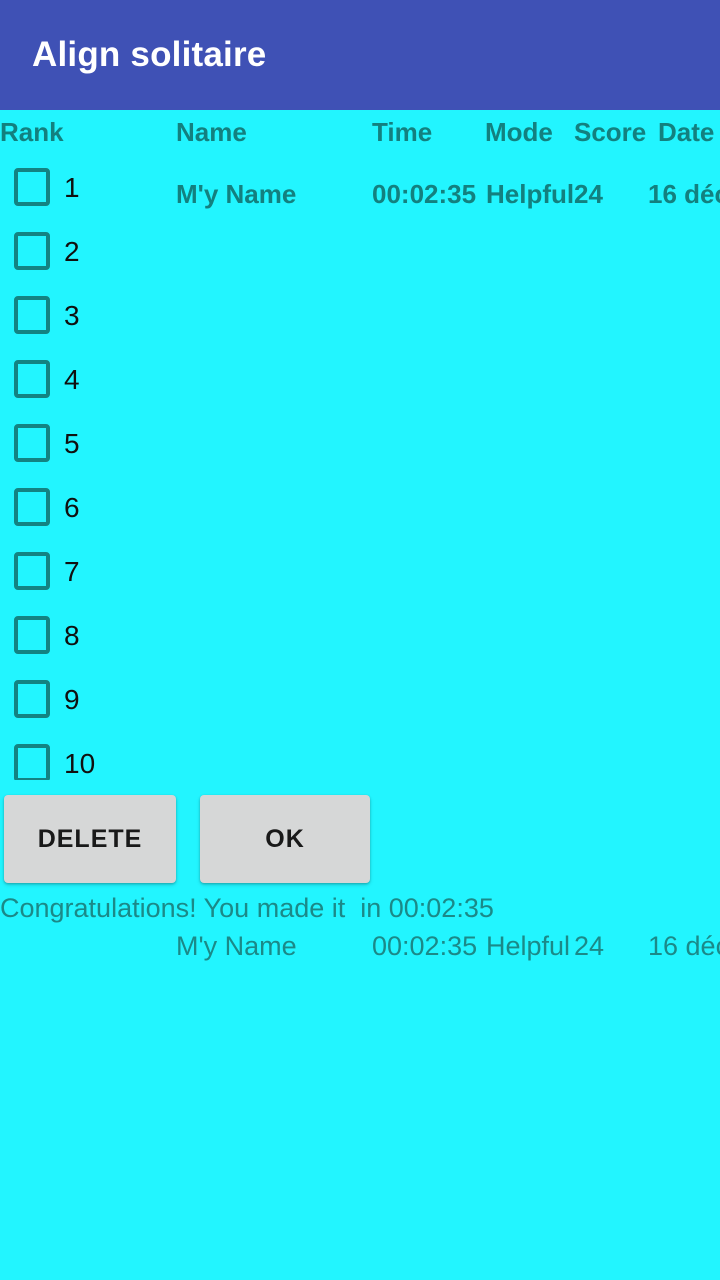  What do you see at coordinates (90, 839) in the screenshot?
I see `delete-button: DELETE` at bounding box center [90, 839].